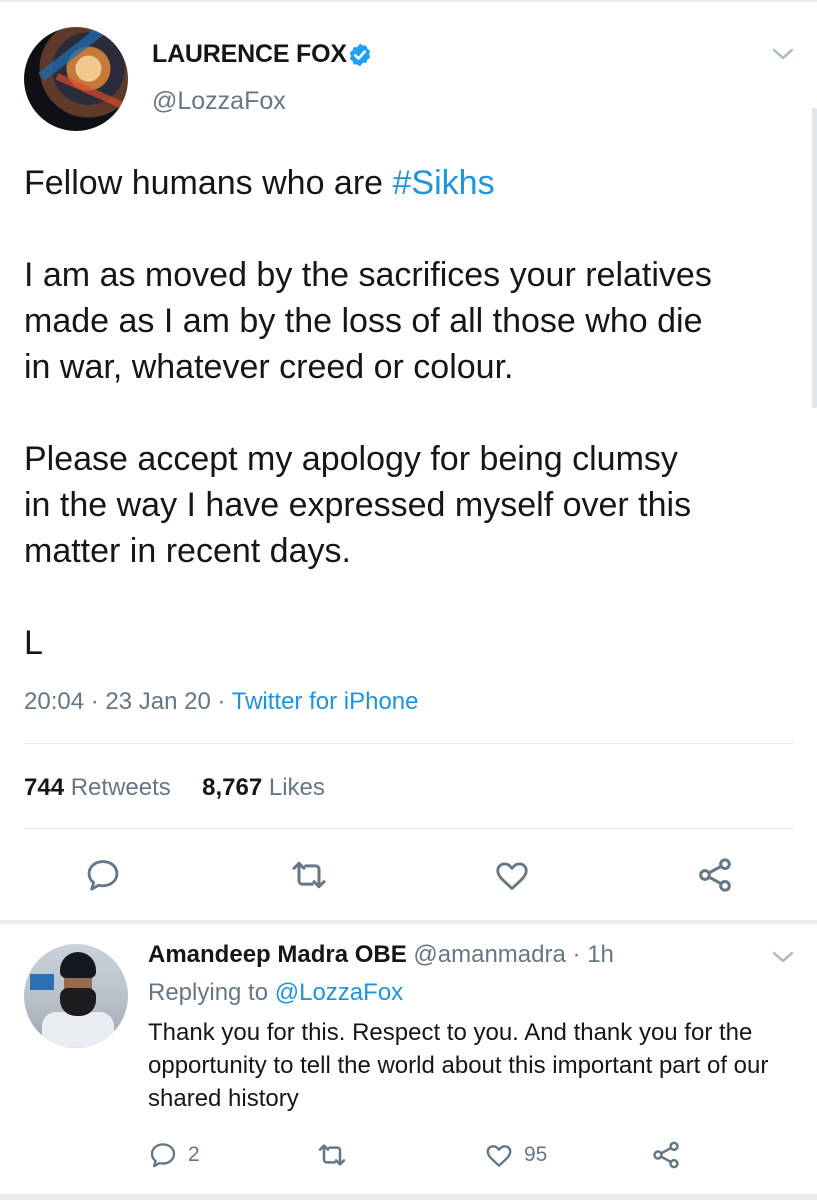  I want to click on reply-retweet-button, so click(332, 1155).